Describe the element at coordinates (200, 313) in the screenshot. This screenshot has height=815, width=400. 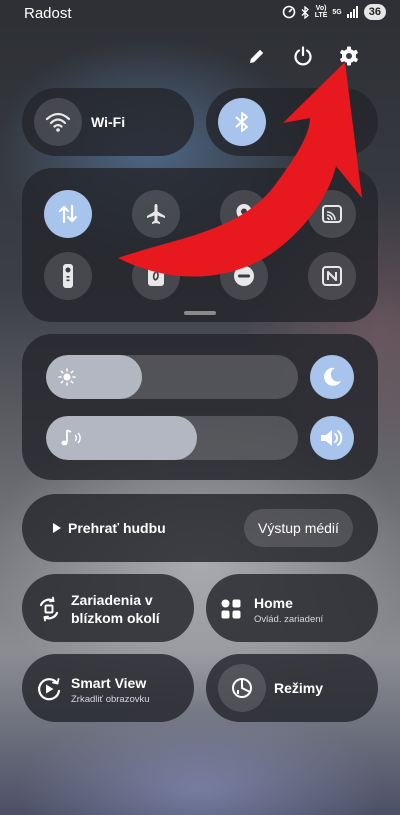
I see `expand-handle` at that location.